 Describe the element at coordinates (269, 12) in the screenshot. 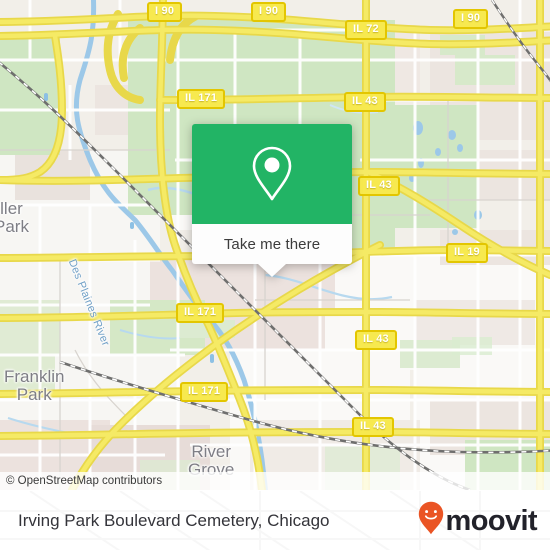

I see `shield-i-90-b: I 90` at that location.